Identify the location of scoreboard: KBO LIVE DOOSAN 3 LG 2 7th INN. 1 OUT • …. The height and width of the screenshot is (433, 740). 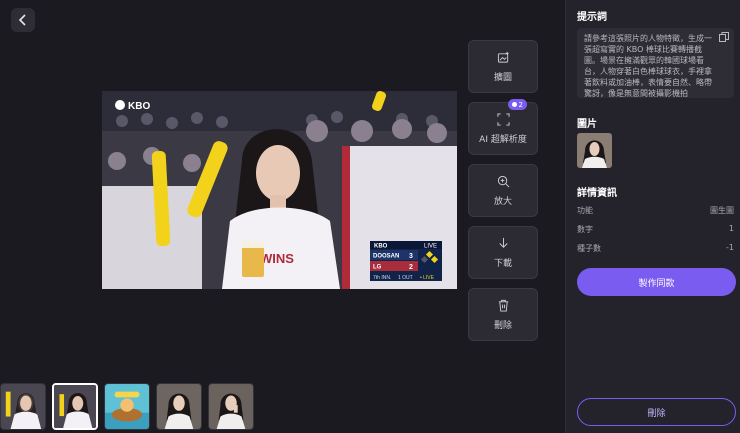
(406, 261).